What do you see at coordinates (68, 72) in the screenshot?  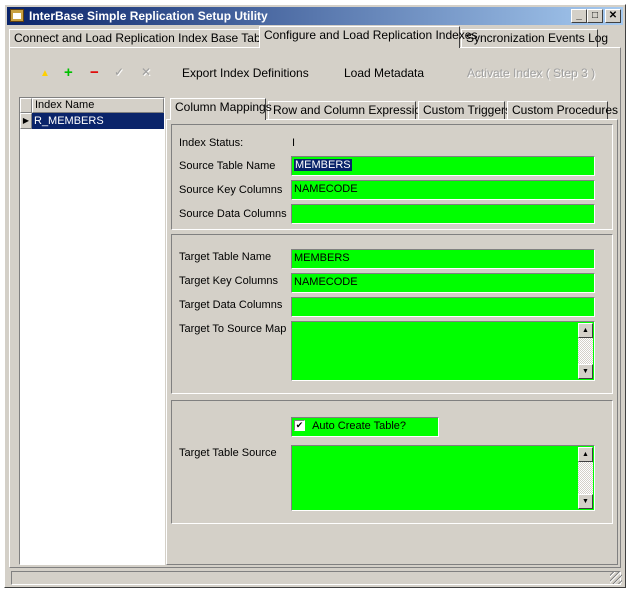 I see `add-icon: +` at bounding box center [68, 72].